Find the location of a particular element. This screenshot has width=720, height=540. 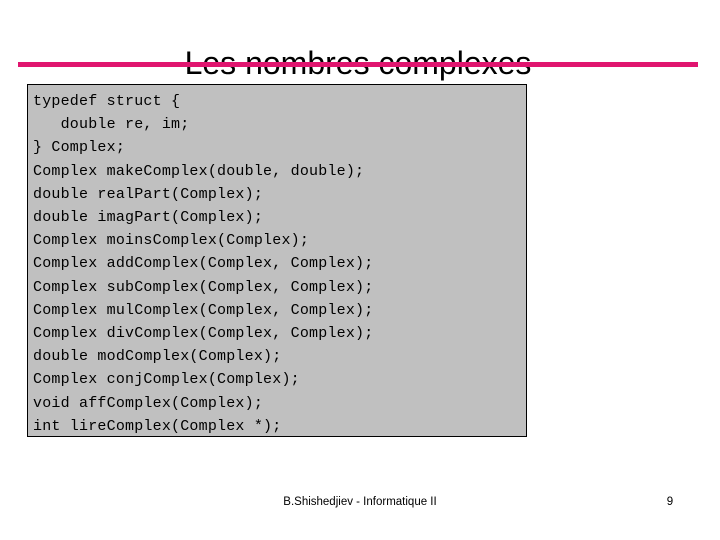

code-line: } Complex; is located at coordinates (79, 148).